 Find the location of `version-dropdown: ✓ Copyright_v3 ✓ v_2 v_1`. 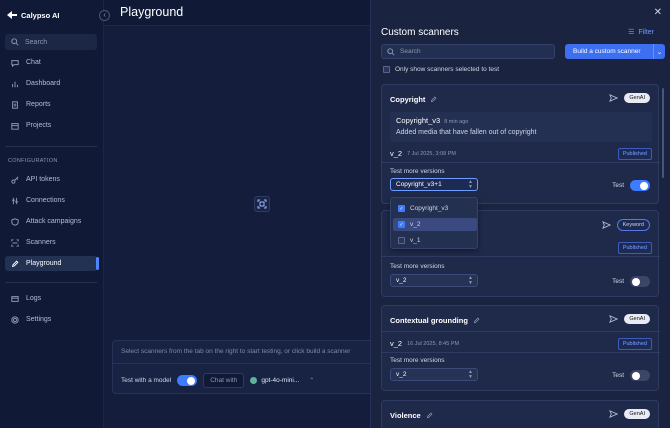

version-dropdown: ✓ Copyright_v3 ✓ v_2 v_1 is located at coordinates (434, 223).